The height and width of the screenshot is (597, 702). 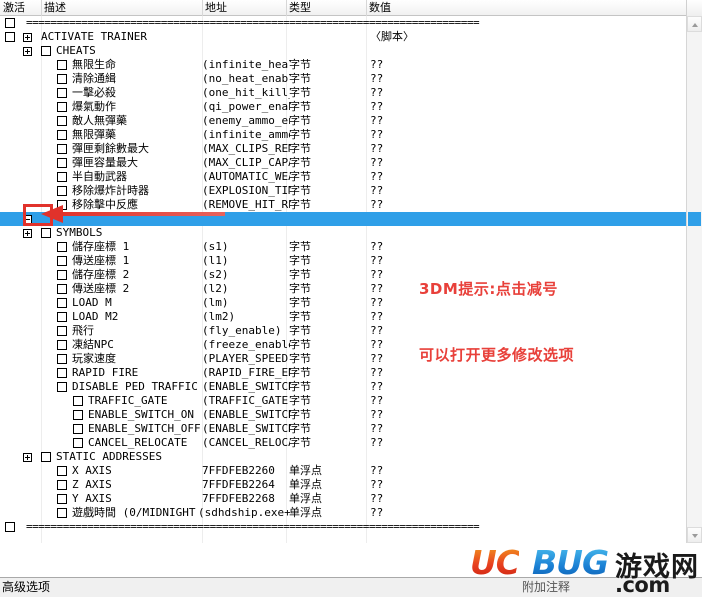 I want to click on scrollbar-thumb, so click(x=694, y=219).